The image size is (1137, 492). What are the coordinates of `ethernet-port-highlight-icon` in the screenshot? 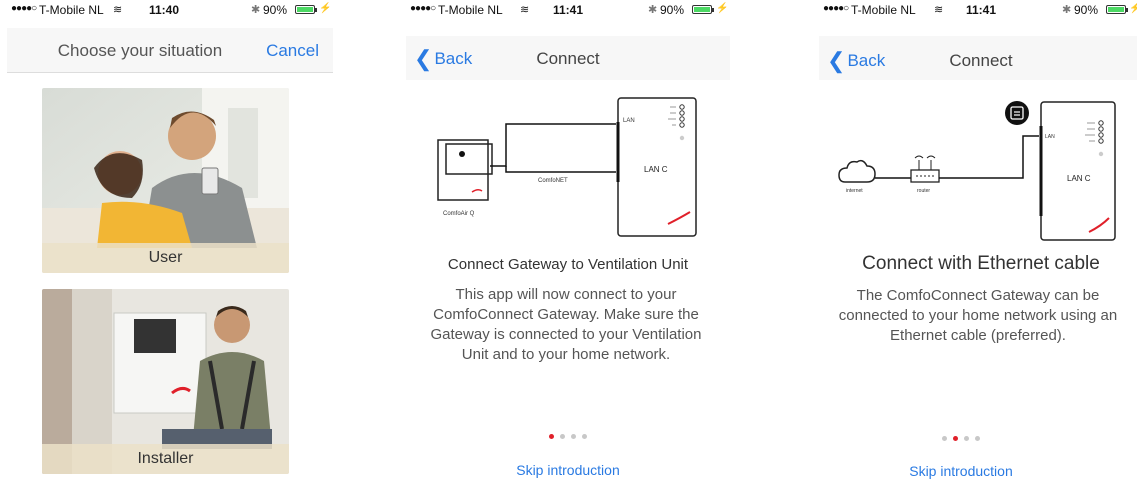 It's located at (1017, 113).